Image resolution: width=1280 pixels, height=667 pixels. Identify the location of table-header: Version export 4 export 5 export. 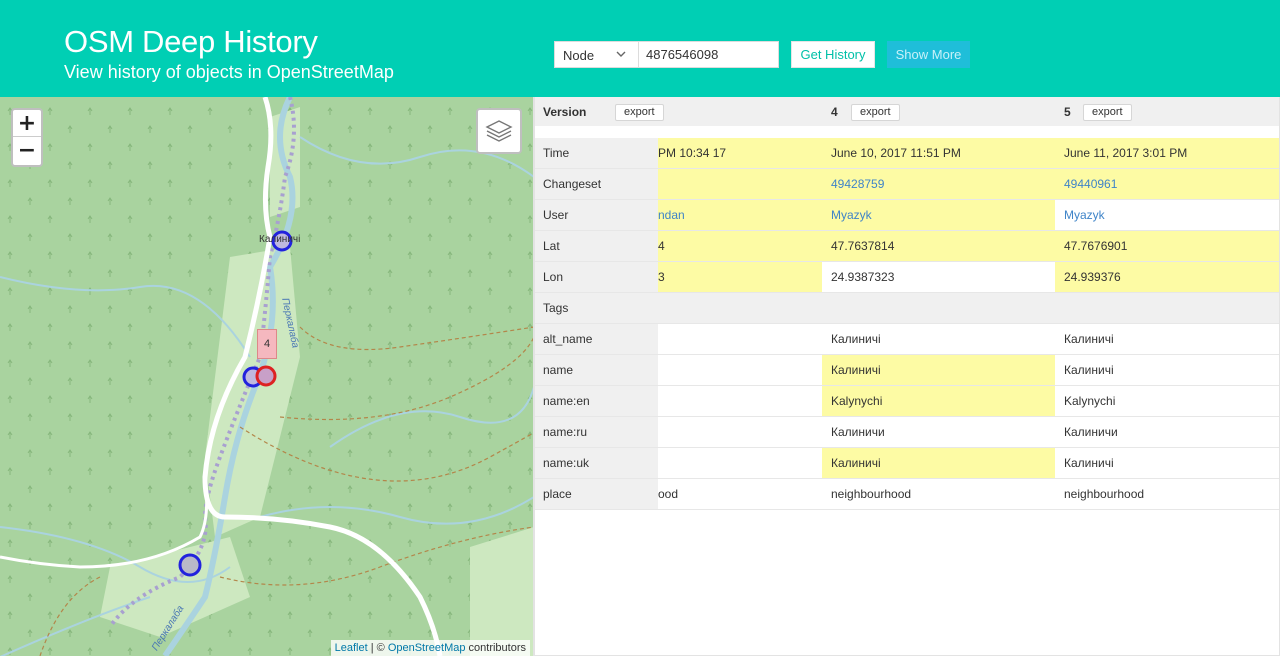
(907, 111).